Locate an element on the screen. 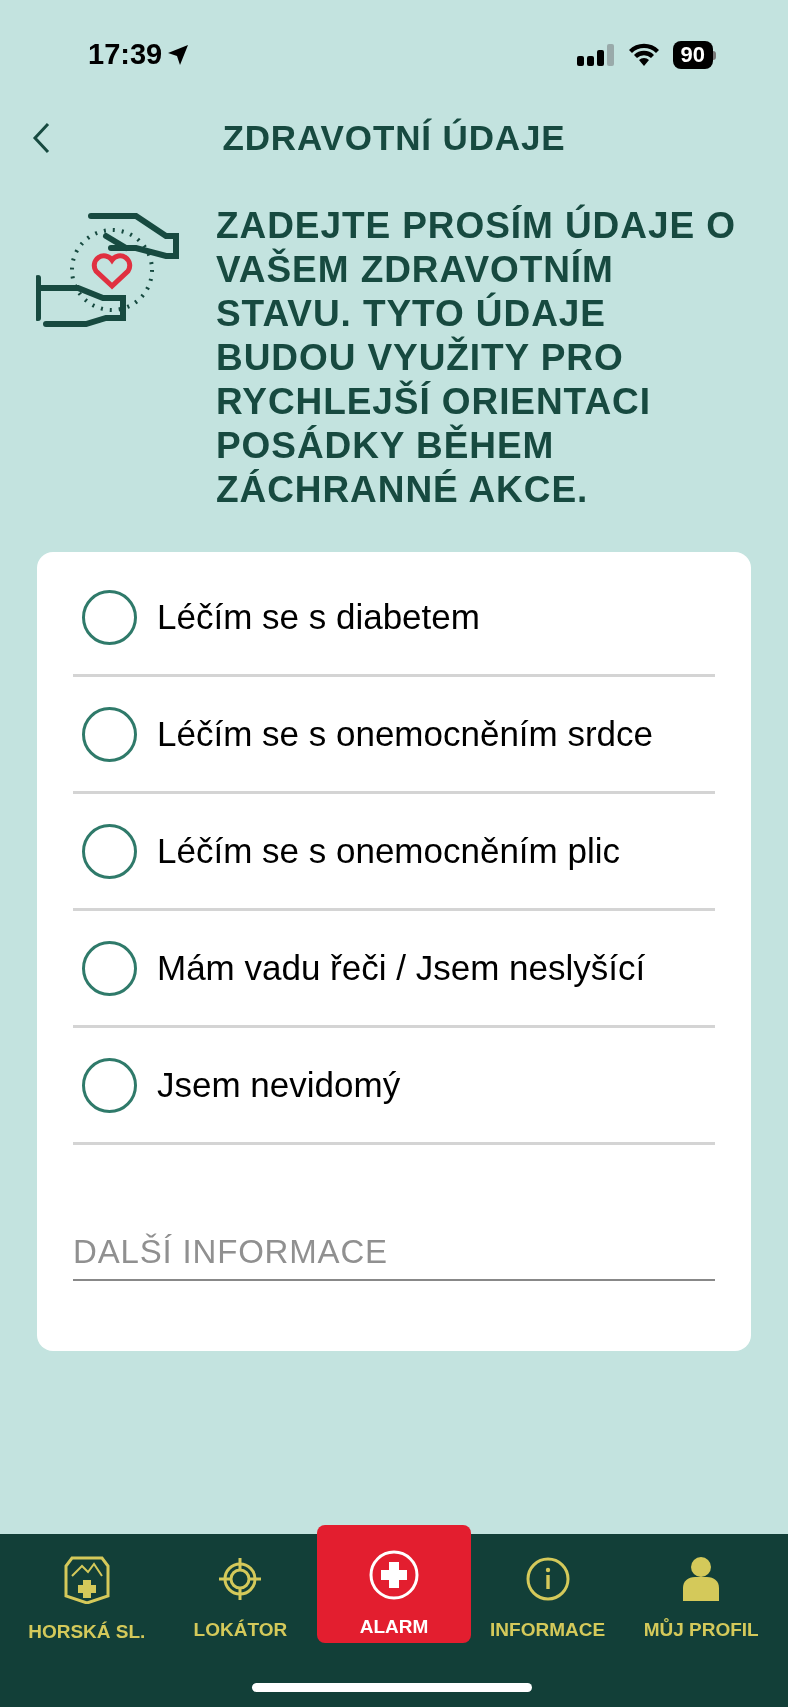  signal-icon is located at coordinates (595, 55).